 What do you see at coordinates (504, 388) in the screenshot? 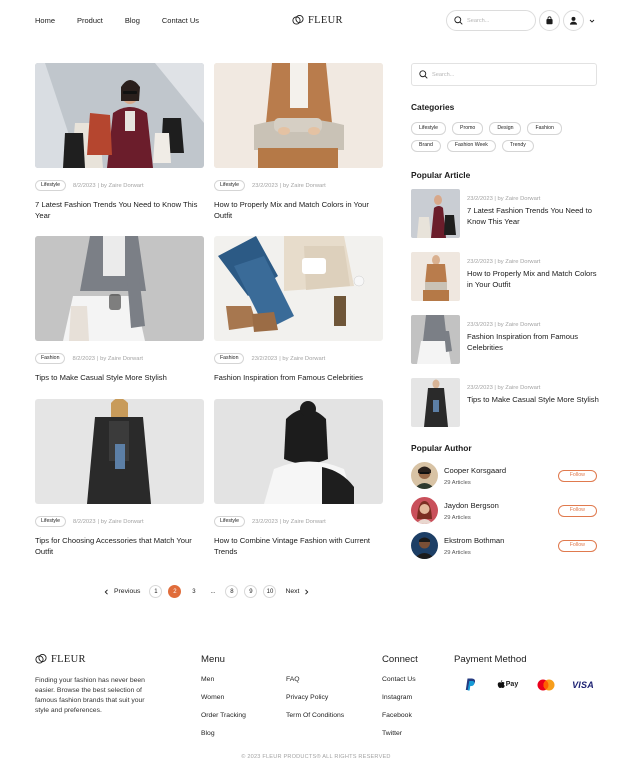
I see `article-date: 23/2/2023 | by Zaire Dorwart` at bounding box center [504, 388].